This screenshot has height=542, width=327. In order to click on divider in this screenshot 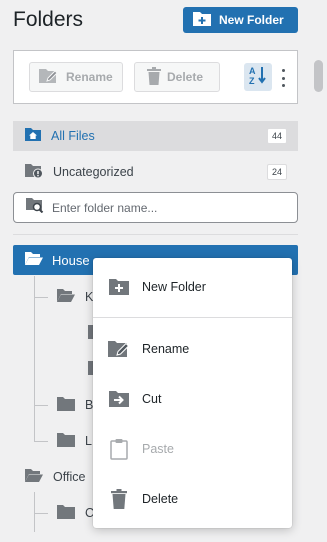, I will do `click(155, 234)`.